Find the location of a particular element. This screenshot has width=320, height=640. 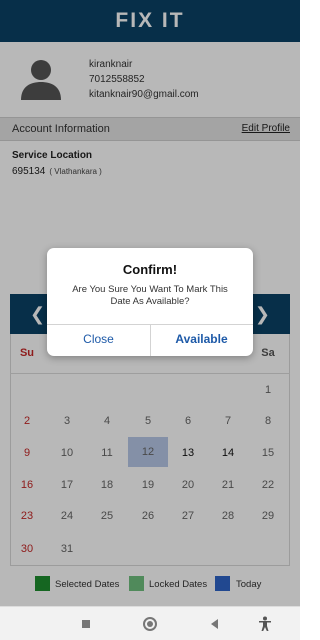

close-button: Close is located at coordinates (98, 339).